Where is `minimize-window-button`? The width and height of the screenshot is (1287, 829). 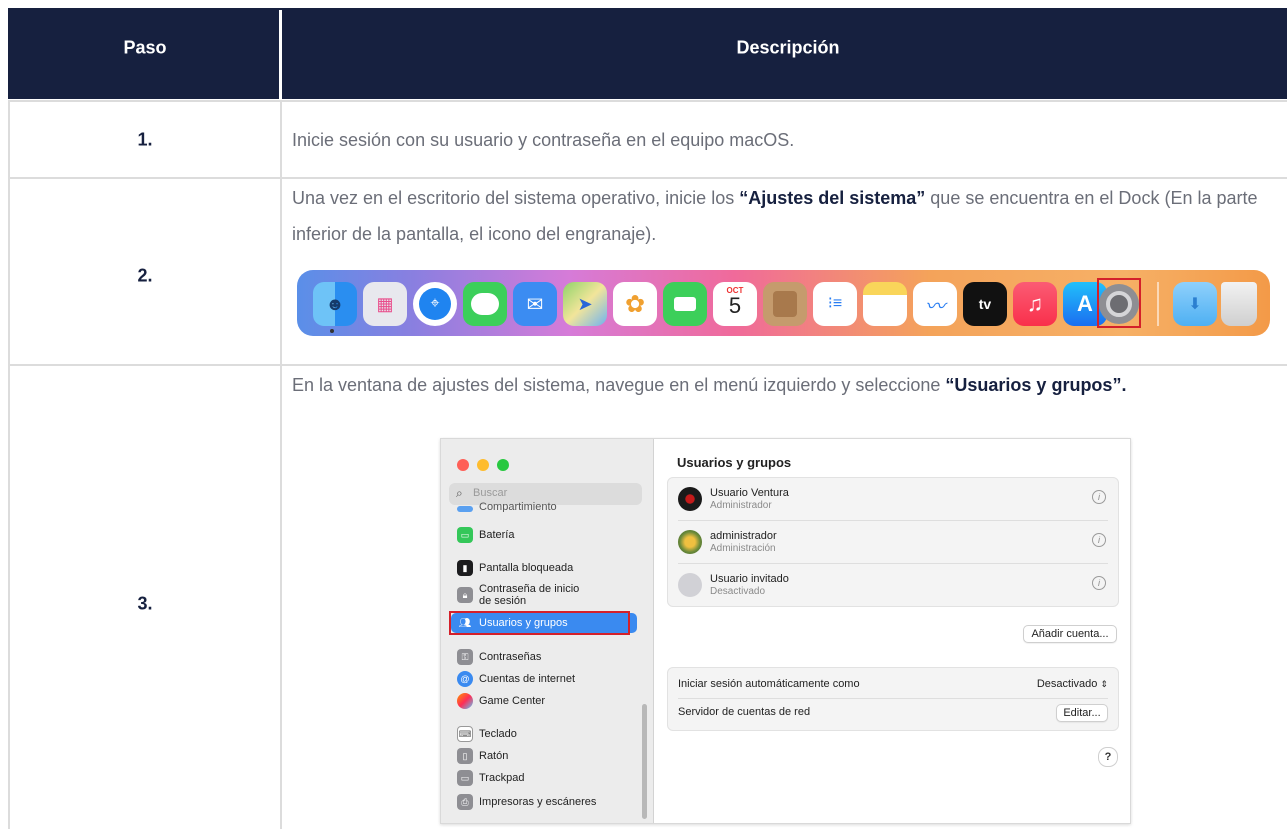 minimize-window-button is located at coordinates (483, 465).